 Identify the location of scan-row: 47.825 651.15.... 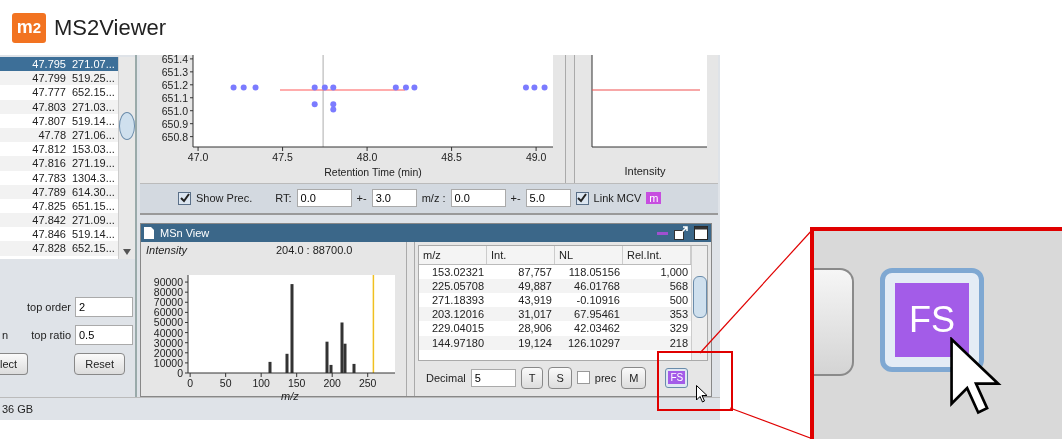
(59, 206).